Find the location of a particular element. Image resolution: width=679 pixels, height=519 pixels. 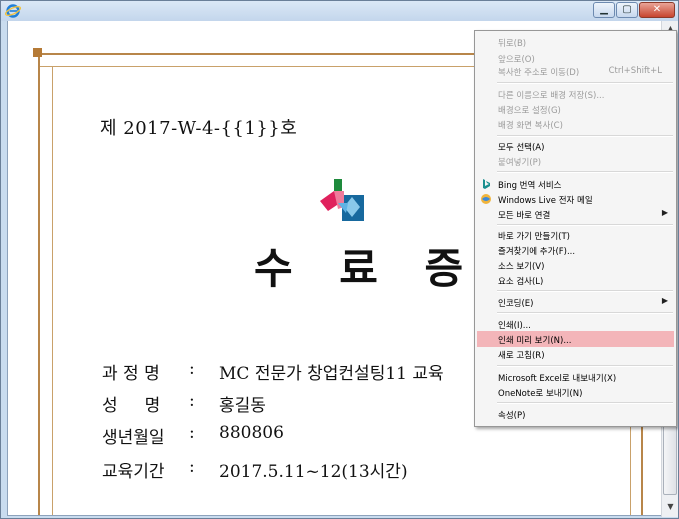

minimize-button: ▁ is located at coordinates (604, 10).